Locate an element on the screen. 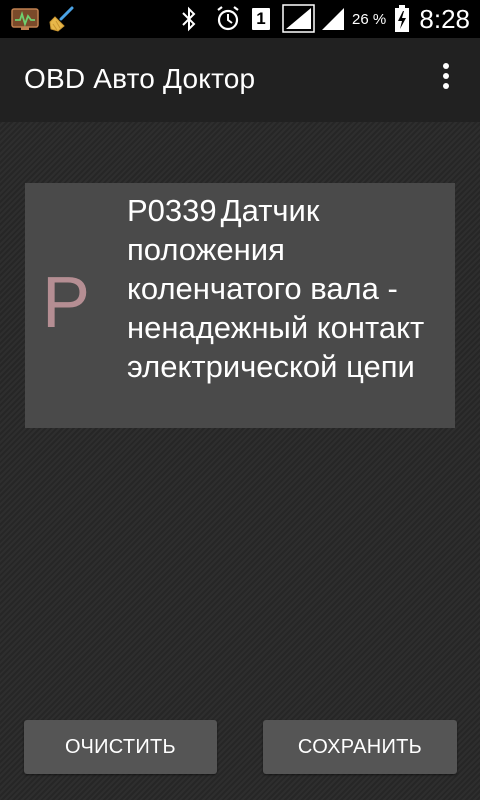 Image resolution: width=480 pixels, height=800 pixels. status-bar: 1 26 % 8:28 is located at coordinates (240, 19).